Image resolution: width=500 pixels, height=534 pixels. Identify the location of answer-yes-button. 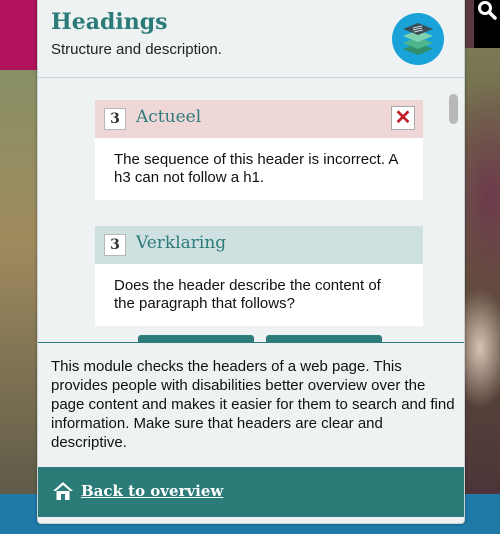
(196, 338).